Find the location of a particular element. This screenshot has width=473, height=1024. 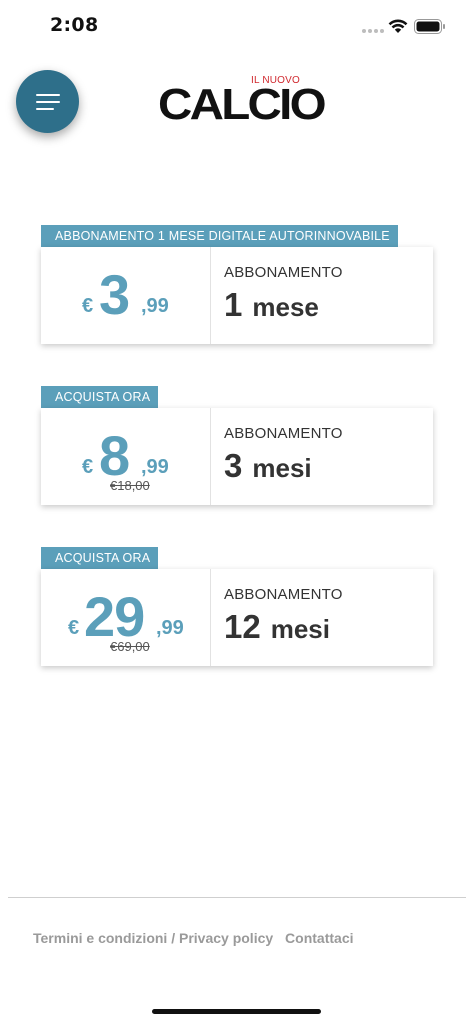

privacy-link: Privacy policy is located at coordinates (226, 938).